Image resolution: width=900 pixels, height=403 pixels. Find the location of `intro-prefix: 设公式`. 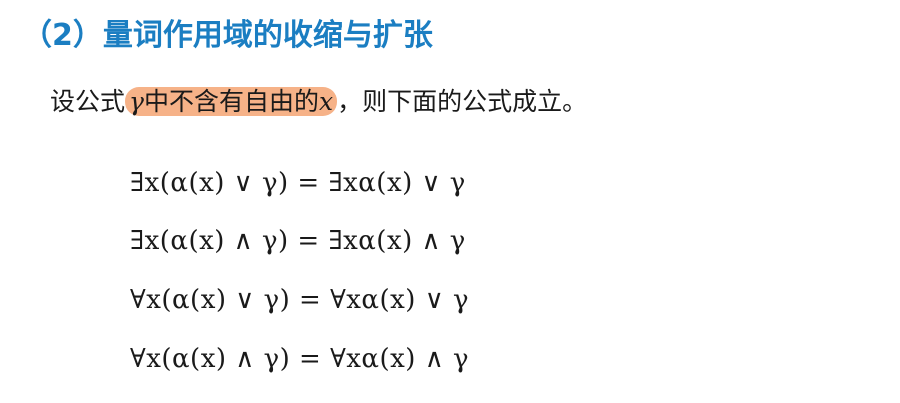

intro-prefix: 设公式 is located at coordinates (88, 101).